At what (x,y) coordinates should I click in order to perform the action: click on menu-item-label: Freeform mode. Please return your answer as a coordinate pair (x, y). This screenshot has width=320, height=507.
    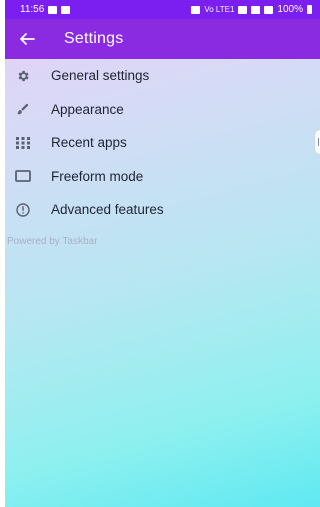
    Looking at the image, I should click on (97, 176).